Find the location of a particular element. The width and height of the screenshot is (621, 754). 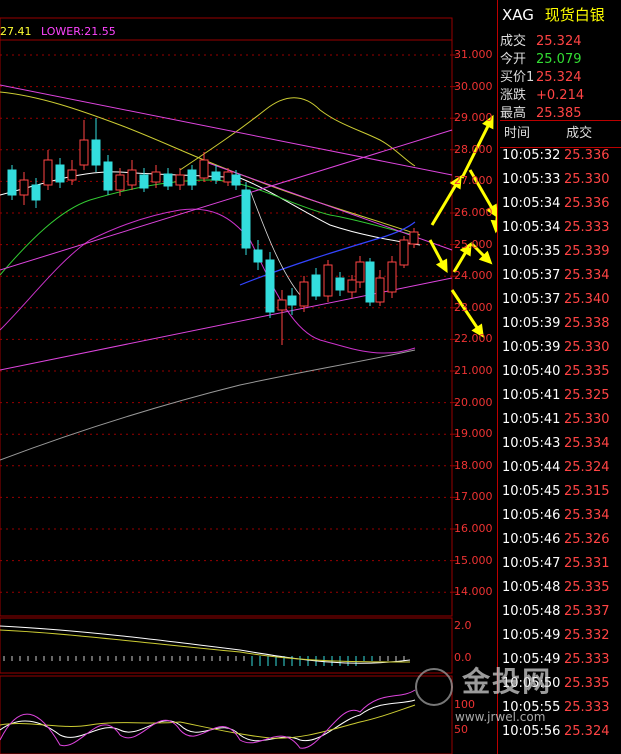

axis-label: 20.000 is located at coordinates (473, 402).